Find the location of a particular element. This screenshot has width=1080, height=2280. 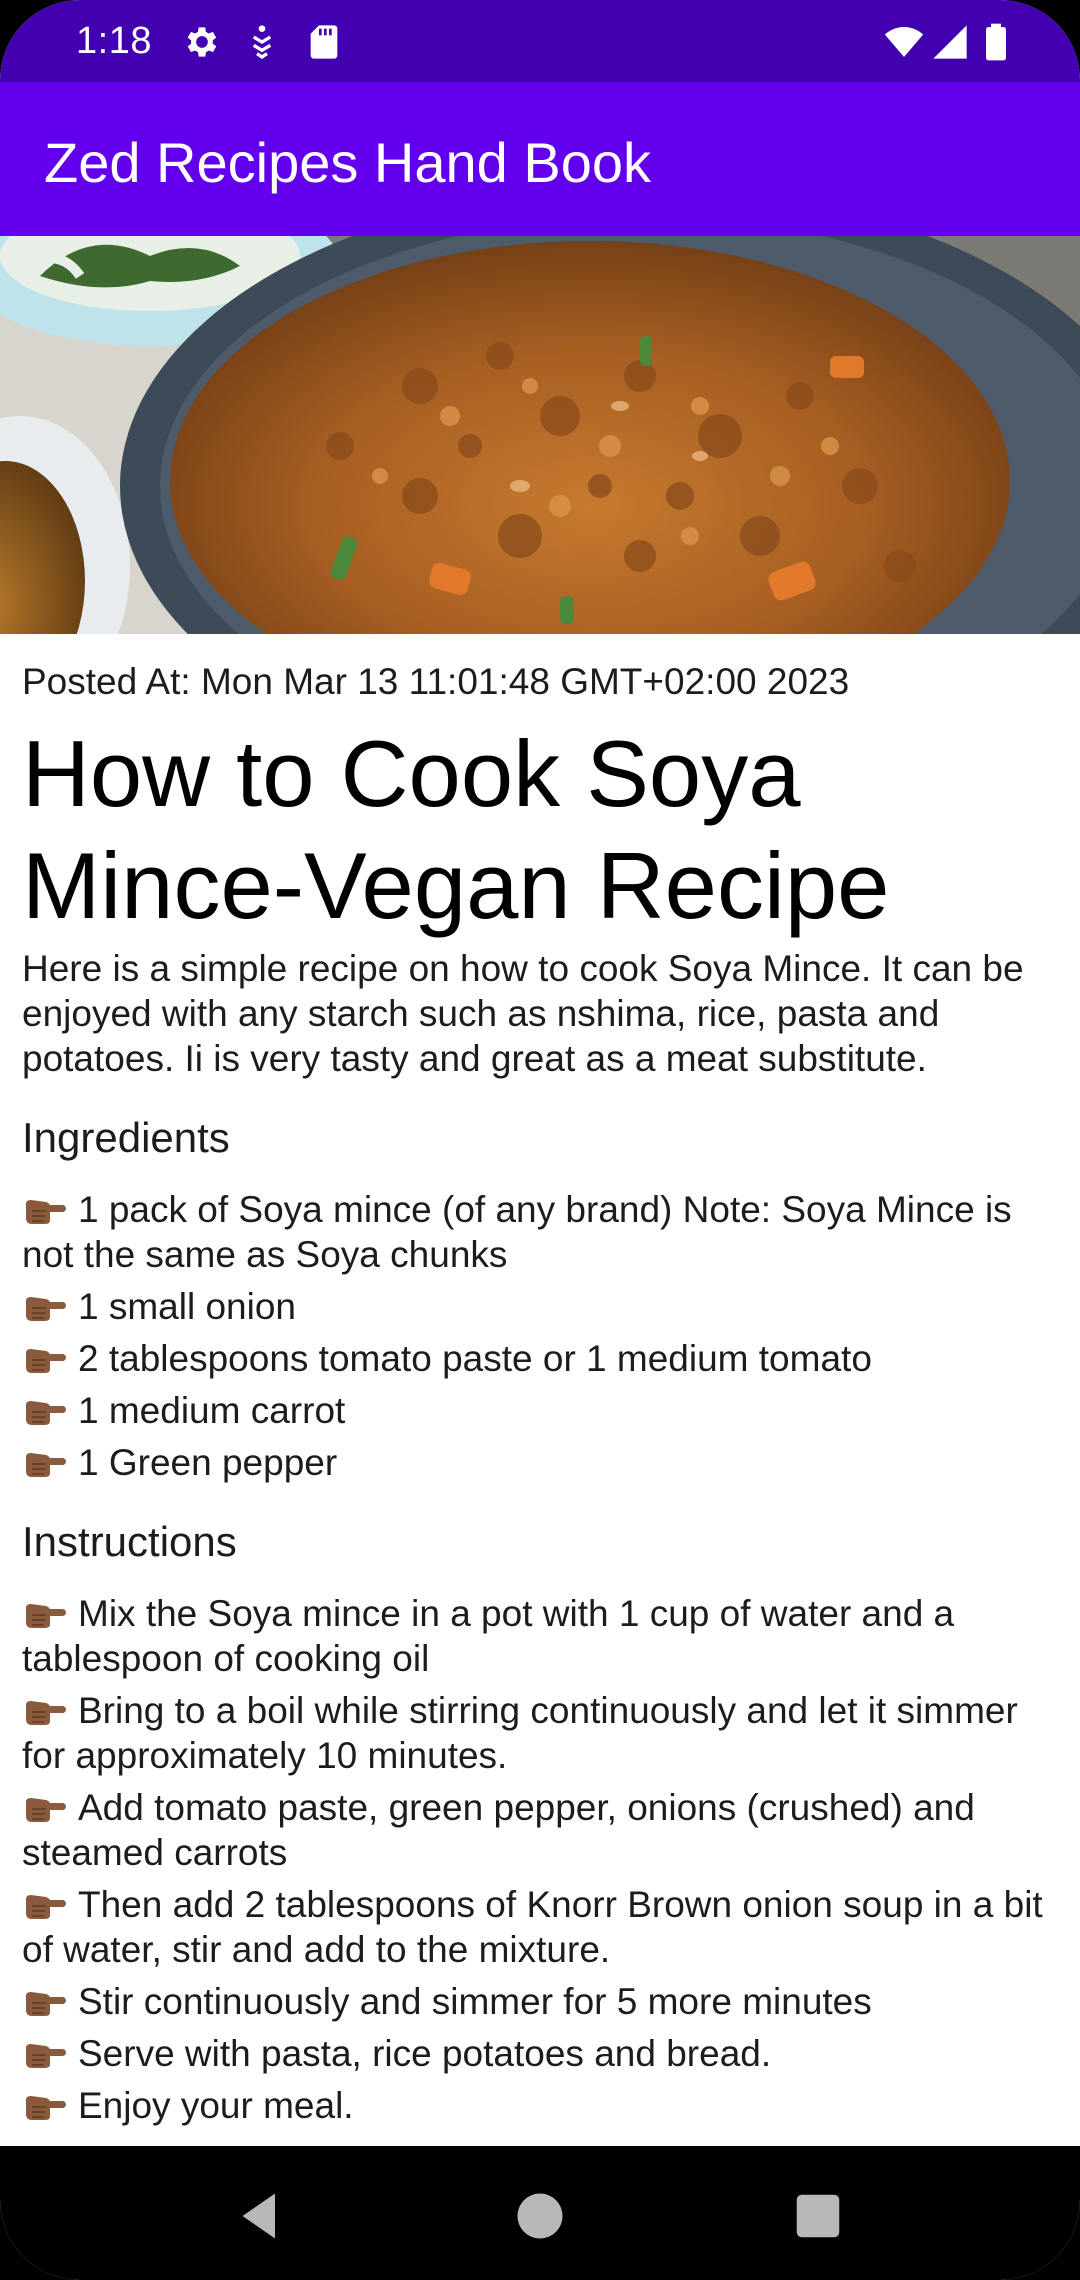

signal-icon is located at coordinates (950, 42).